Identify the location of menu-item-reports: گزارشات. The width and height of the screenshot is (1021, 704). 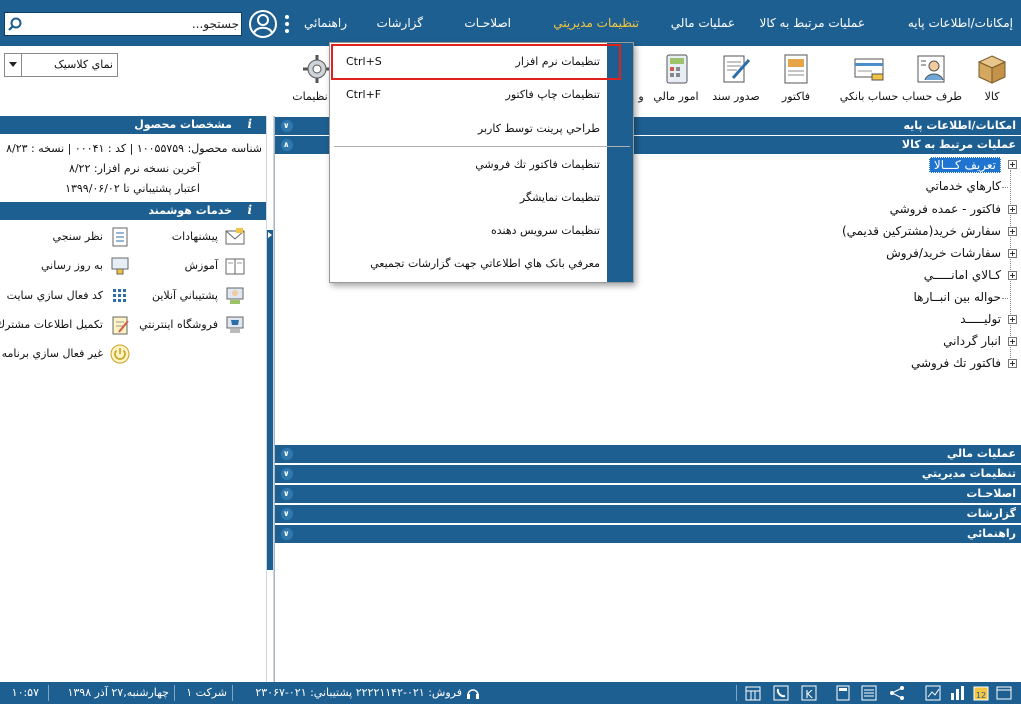
(400, 23).